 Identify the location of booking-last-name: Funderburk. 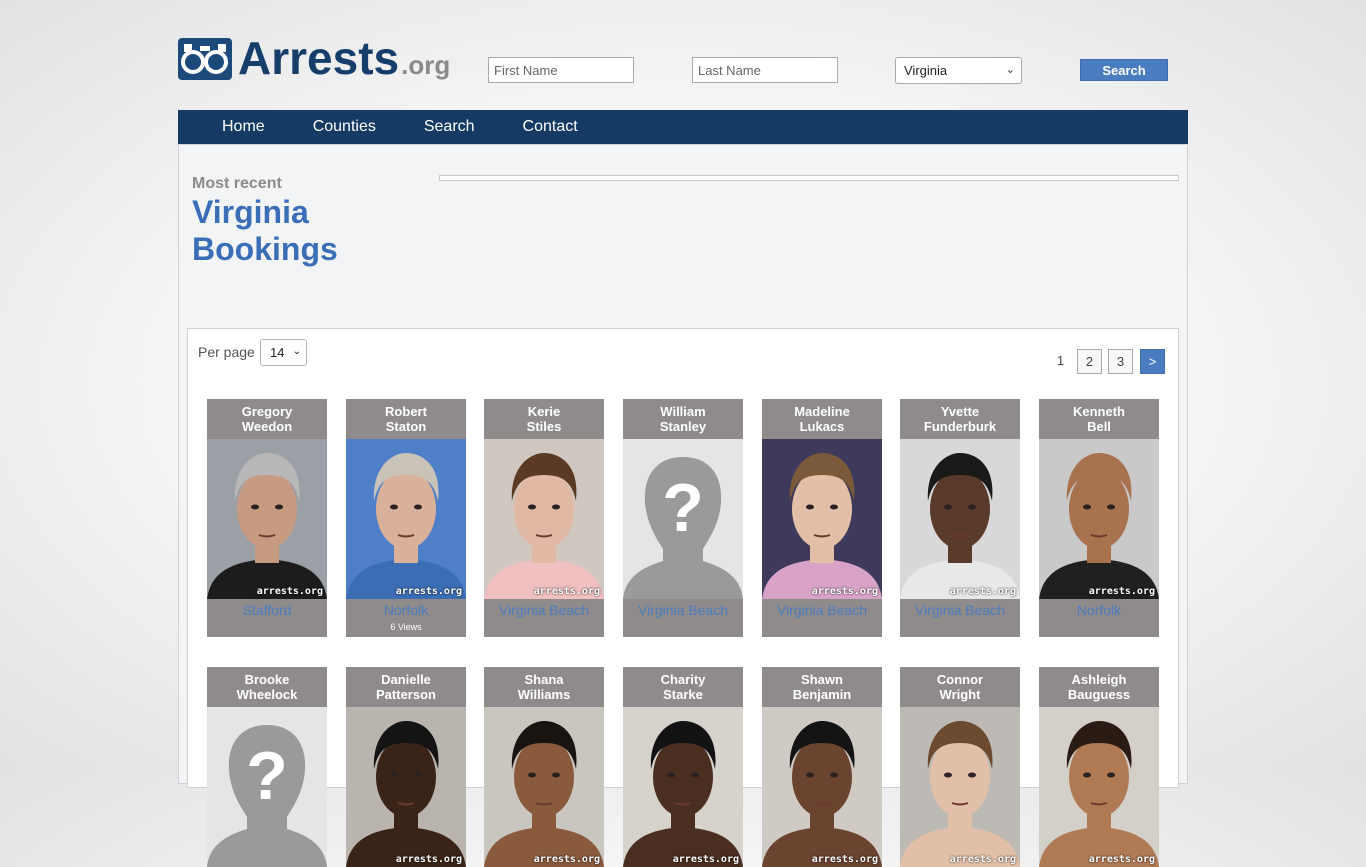
(960, 426).